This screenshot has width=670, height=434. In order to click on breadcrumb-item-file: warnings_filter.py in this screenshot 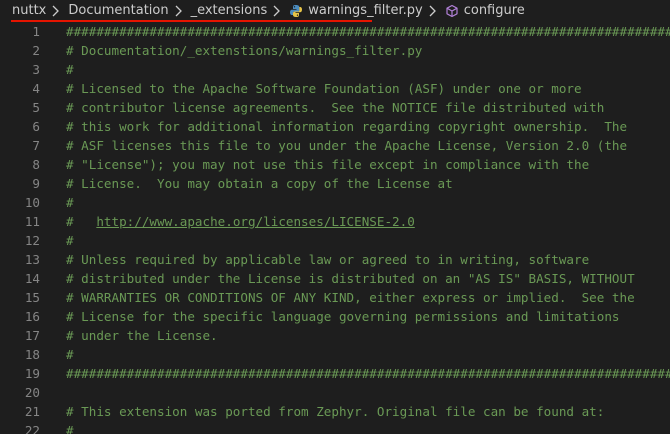, I will do `click(356, 11)`.